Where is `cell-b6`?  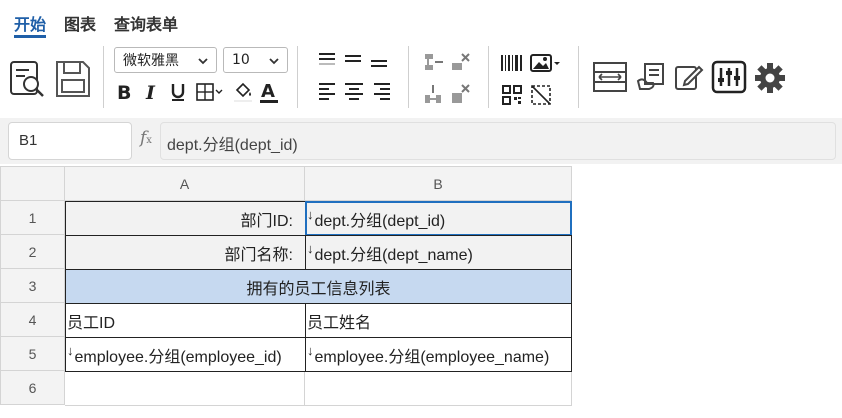
cell-b6 is located at coordinates (438, 389).